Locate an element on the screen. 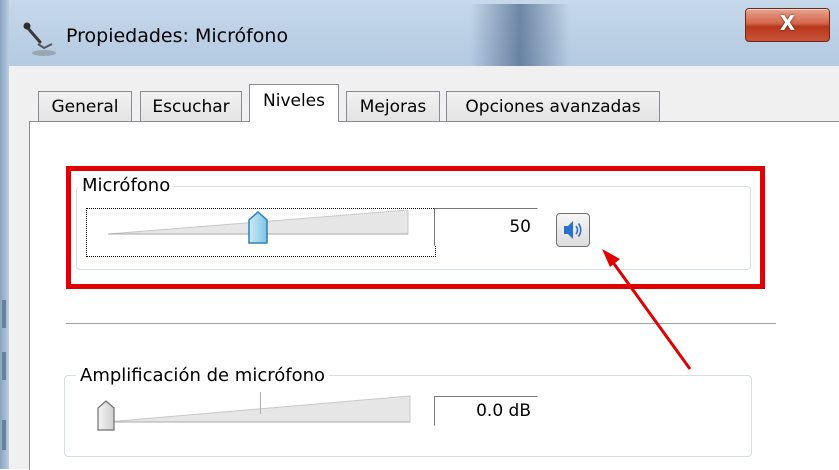 This screenshot has height=470, width=839. tab-mejoras: Mejoras is located at coordinates (393, 106).